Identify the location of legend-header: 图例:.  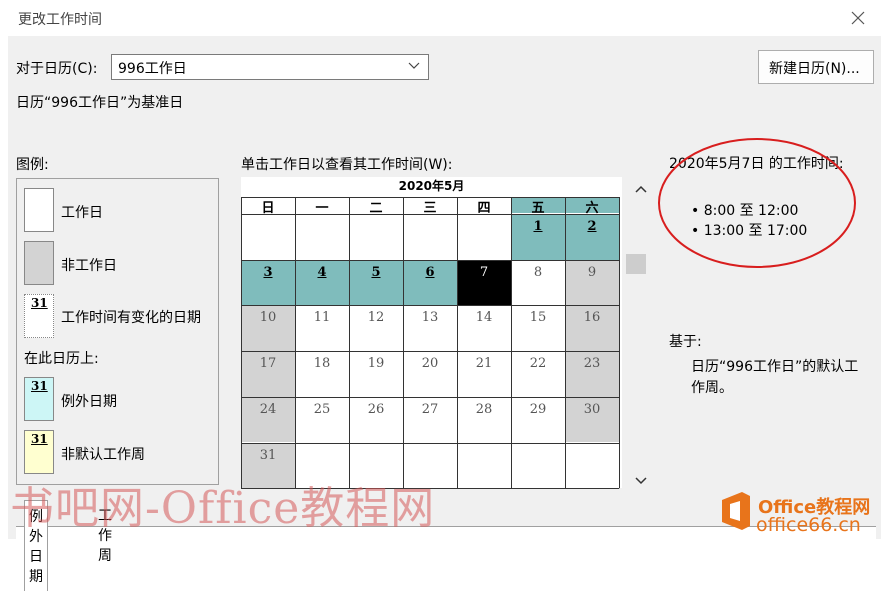
(32, 165).